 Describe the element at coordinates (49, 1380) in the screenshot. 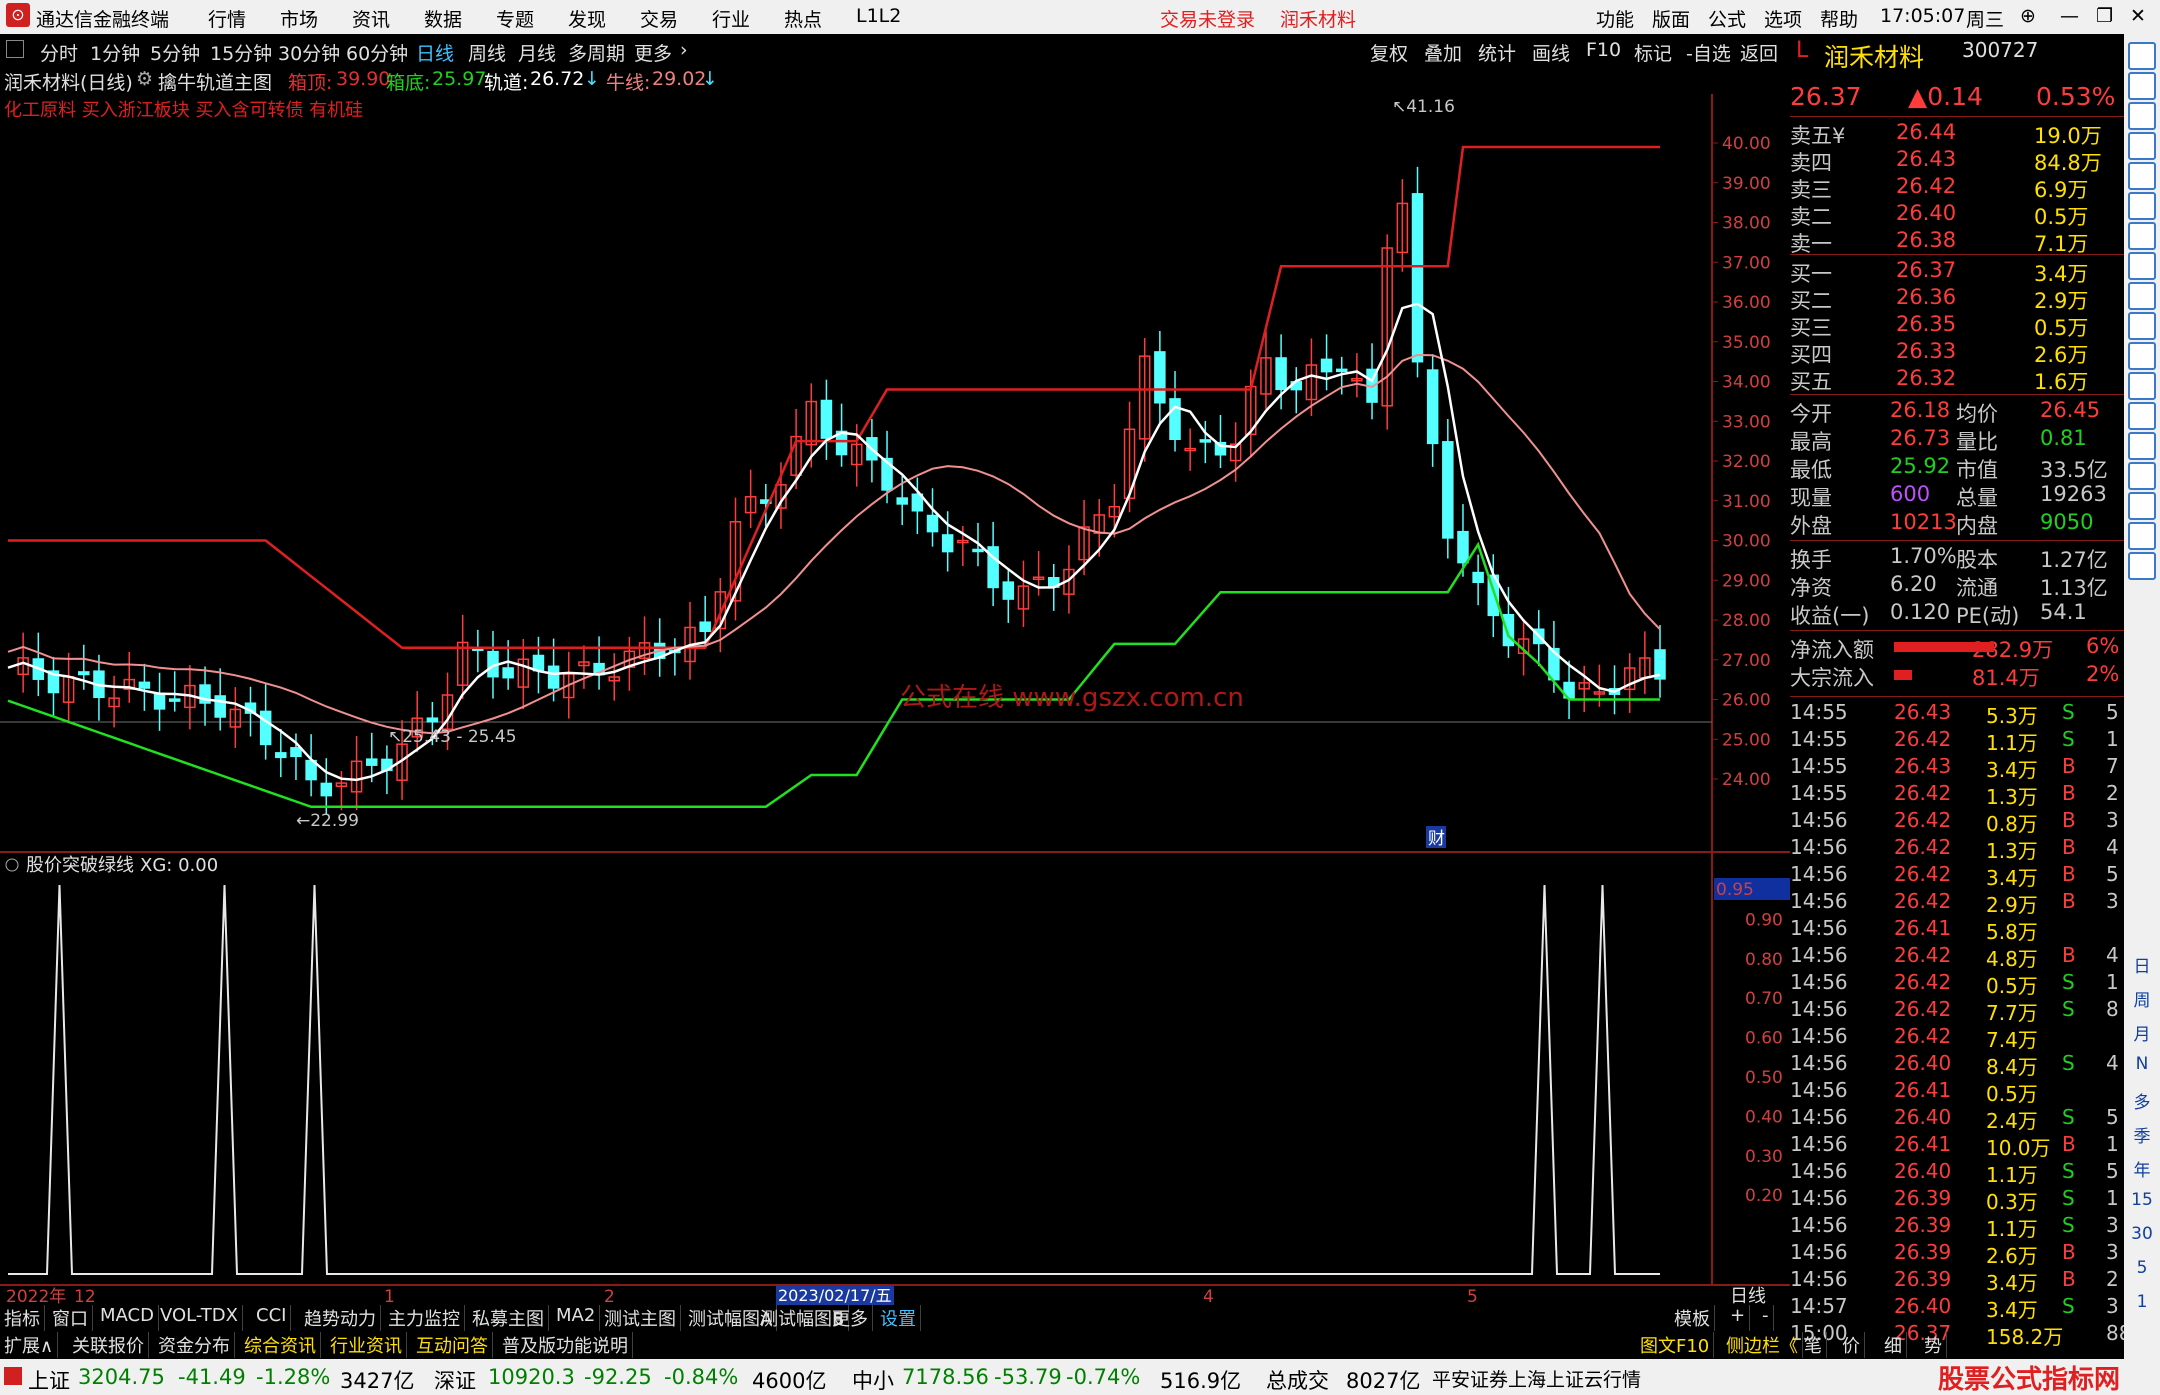

I see `sh-label: 上证` at that location.